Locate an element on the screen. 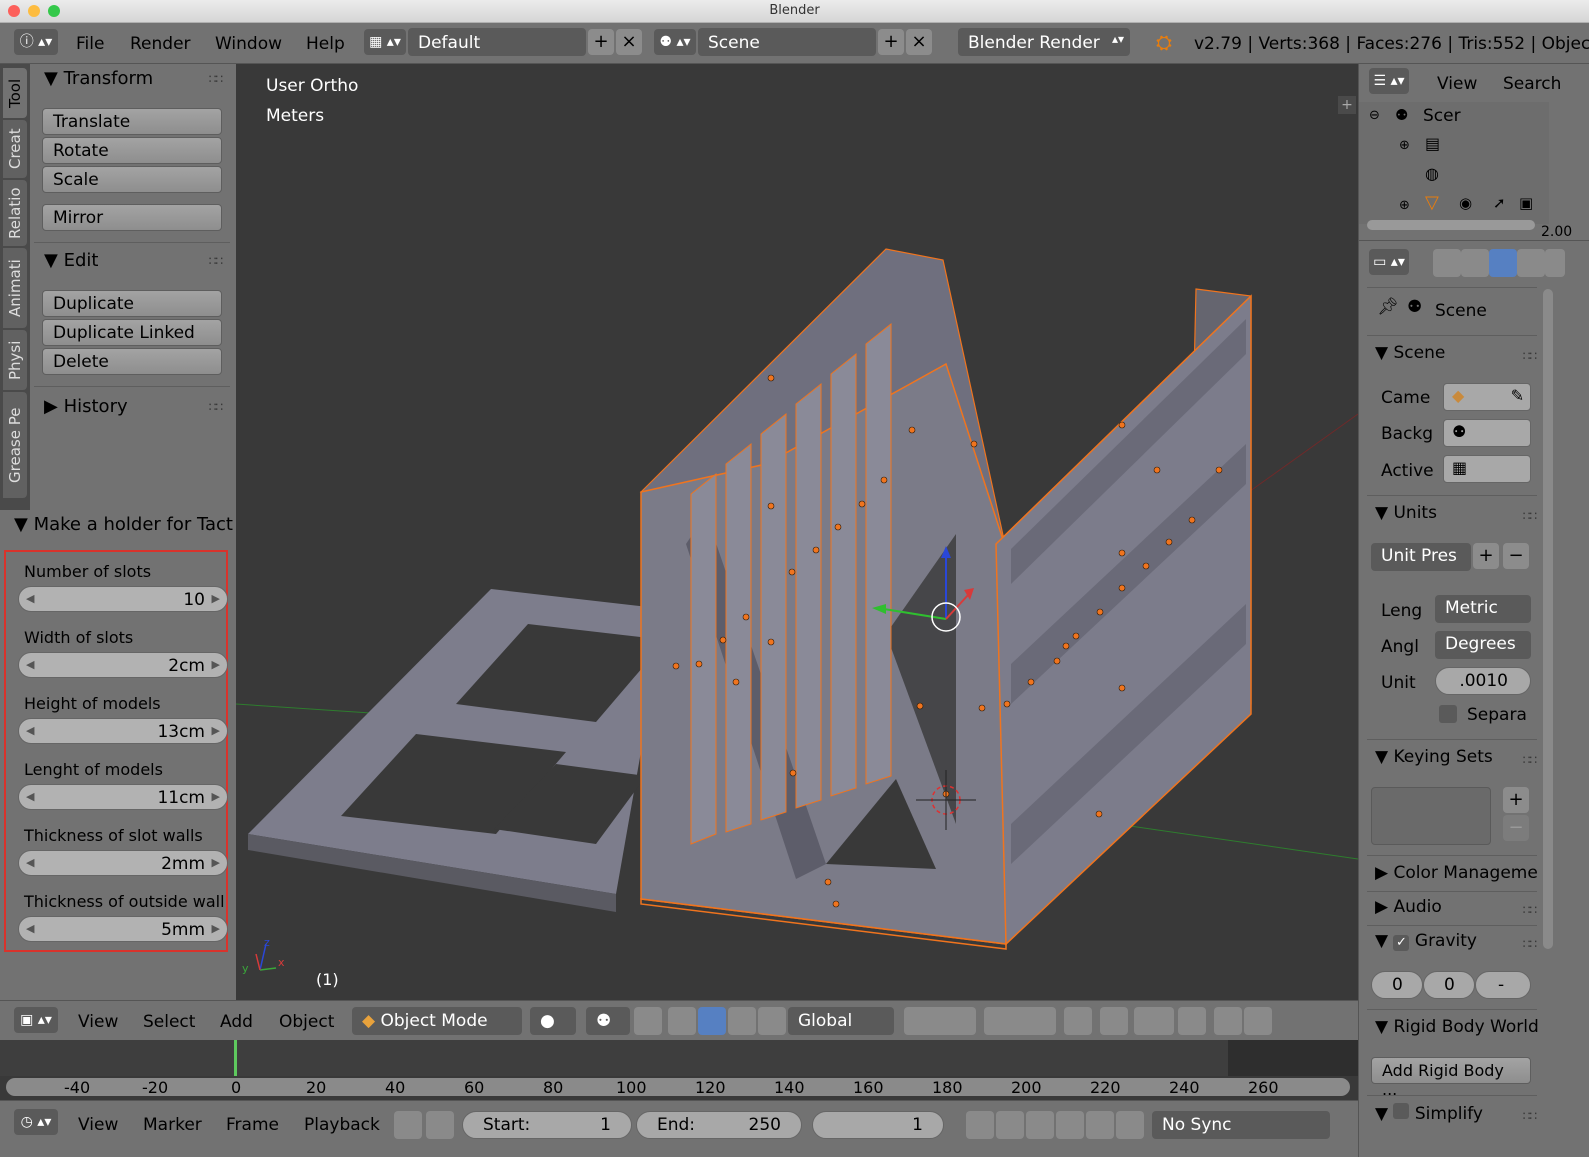 This screenshot has height=1157, width=1589. add-keying-set-button: + is located at coordinates (1516, 800).